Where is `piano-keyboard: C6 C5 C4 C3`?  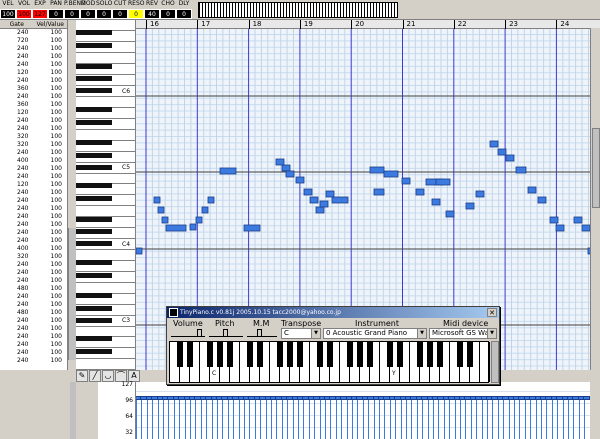
piano-keyboard: C6 C5 C4 C3 is located at coordinates (106, 195).